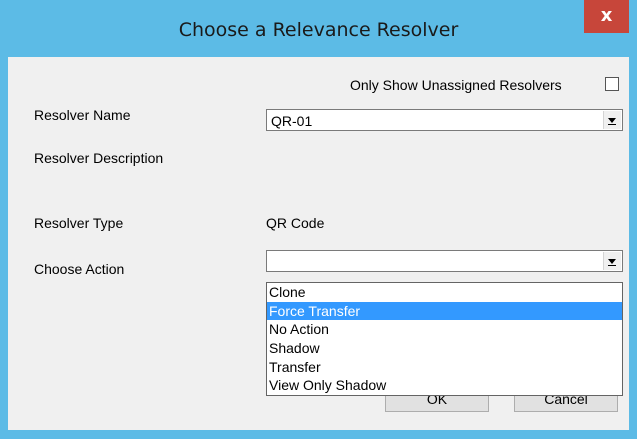 Image resolution: width=637 pixels, height=439 pixels. Describe the element at coordinates (444, 385) in the screenshot. I see `action-option-view-only-shadow: View Only Shadow` at that location.